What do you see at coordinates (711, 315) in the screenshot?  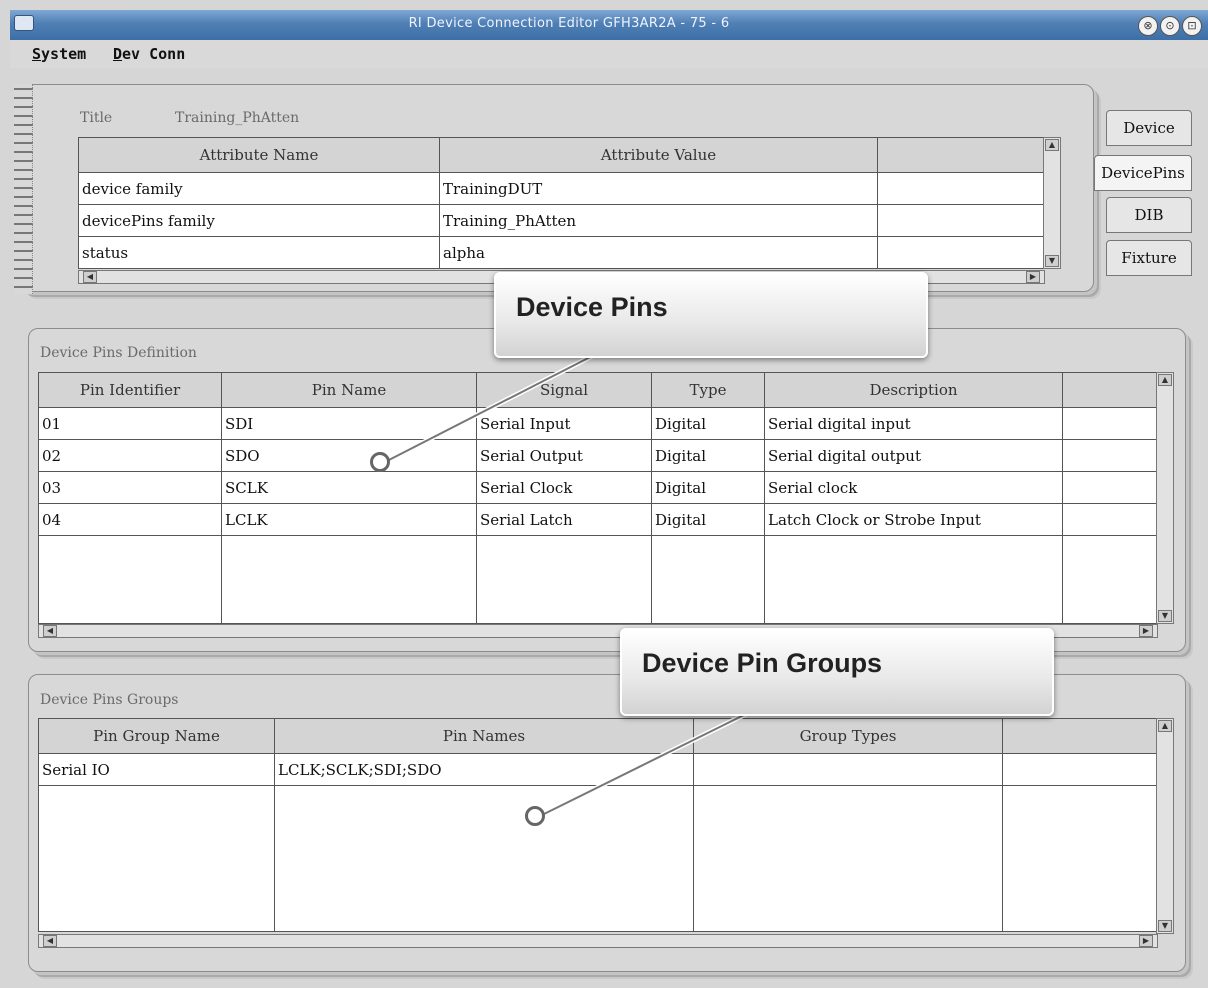 I see `callout-device-pins: Device Pins` at bounding box center [711, 315].